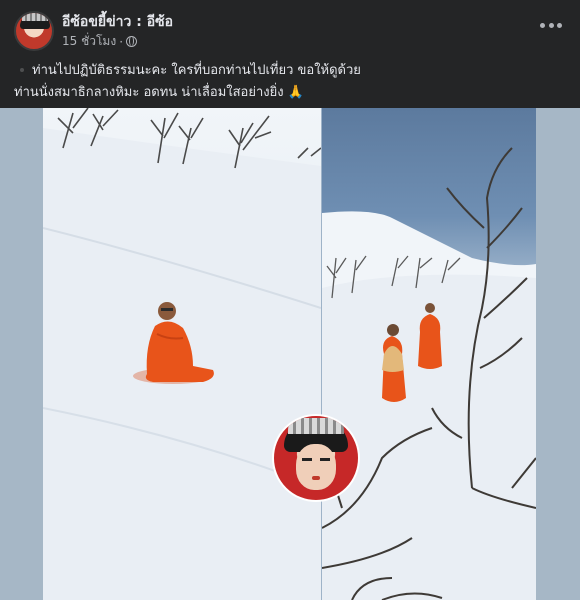  I want to click on more-options-icon, so click(551, 25).